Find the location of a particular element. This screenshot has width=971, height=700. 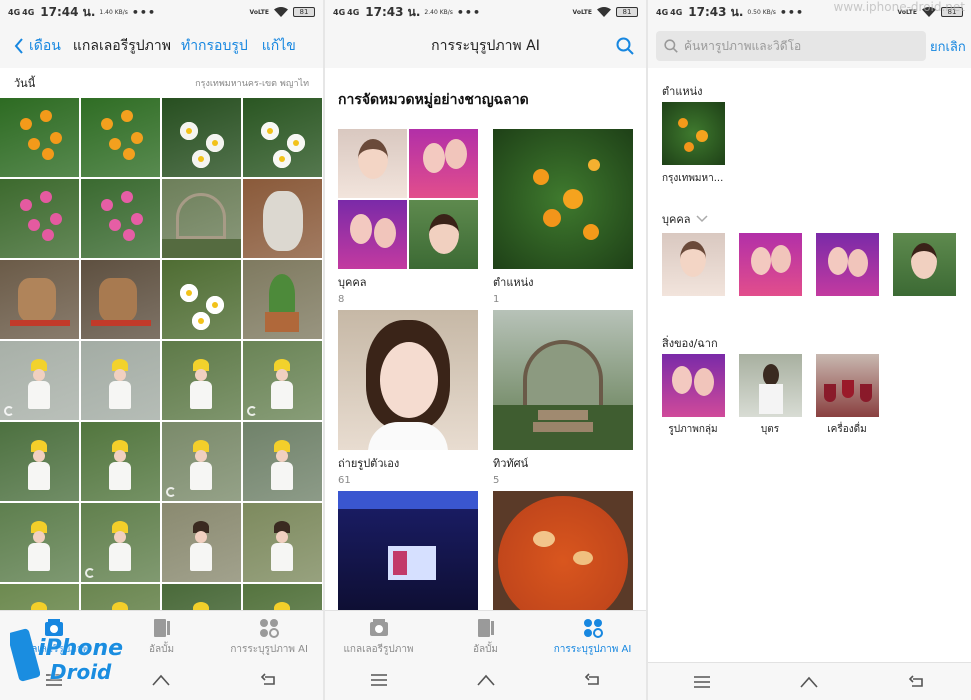

people-collage is located at coordinates (408, 199).